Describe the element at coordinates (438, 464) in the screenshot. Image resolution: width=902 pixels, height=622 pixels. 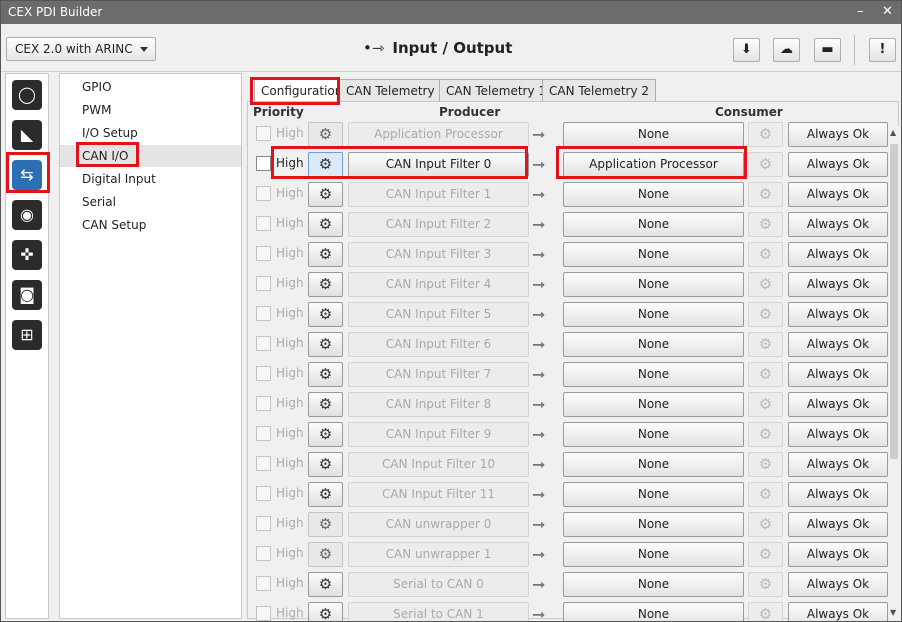
I see `producer-button: CAN Input Filter 10` at that location.